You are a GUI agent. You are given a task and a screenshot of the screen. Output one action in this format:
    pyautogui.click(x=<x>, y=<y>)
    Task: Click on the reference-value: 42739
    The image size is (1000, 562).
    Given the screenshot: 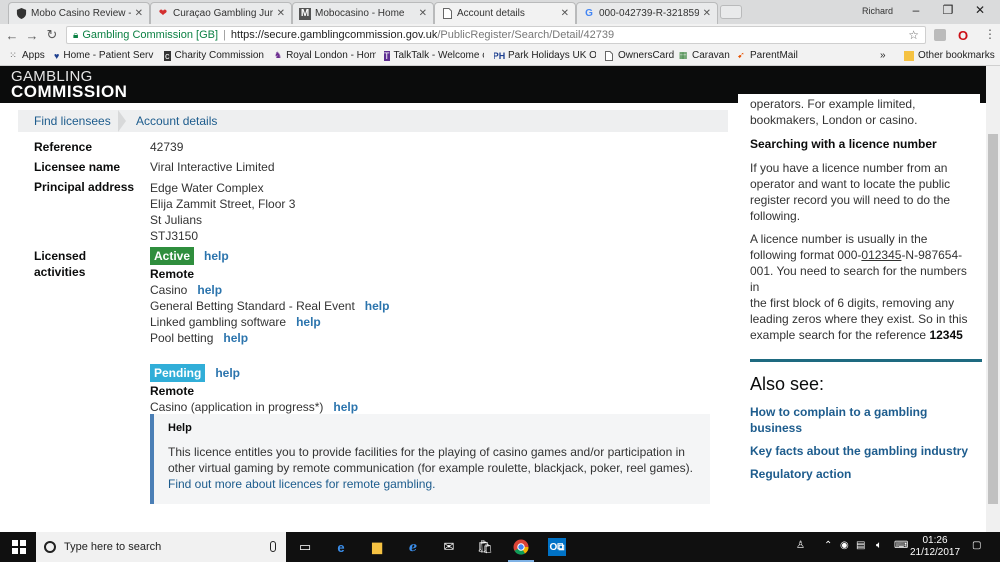 What is the action you would take?
    pyautogui.click(x=167, y=147)
    